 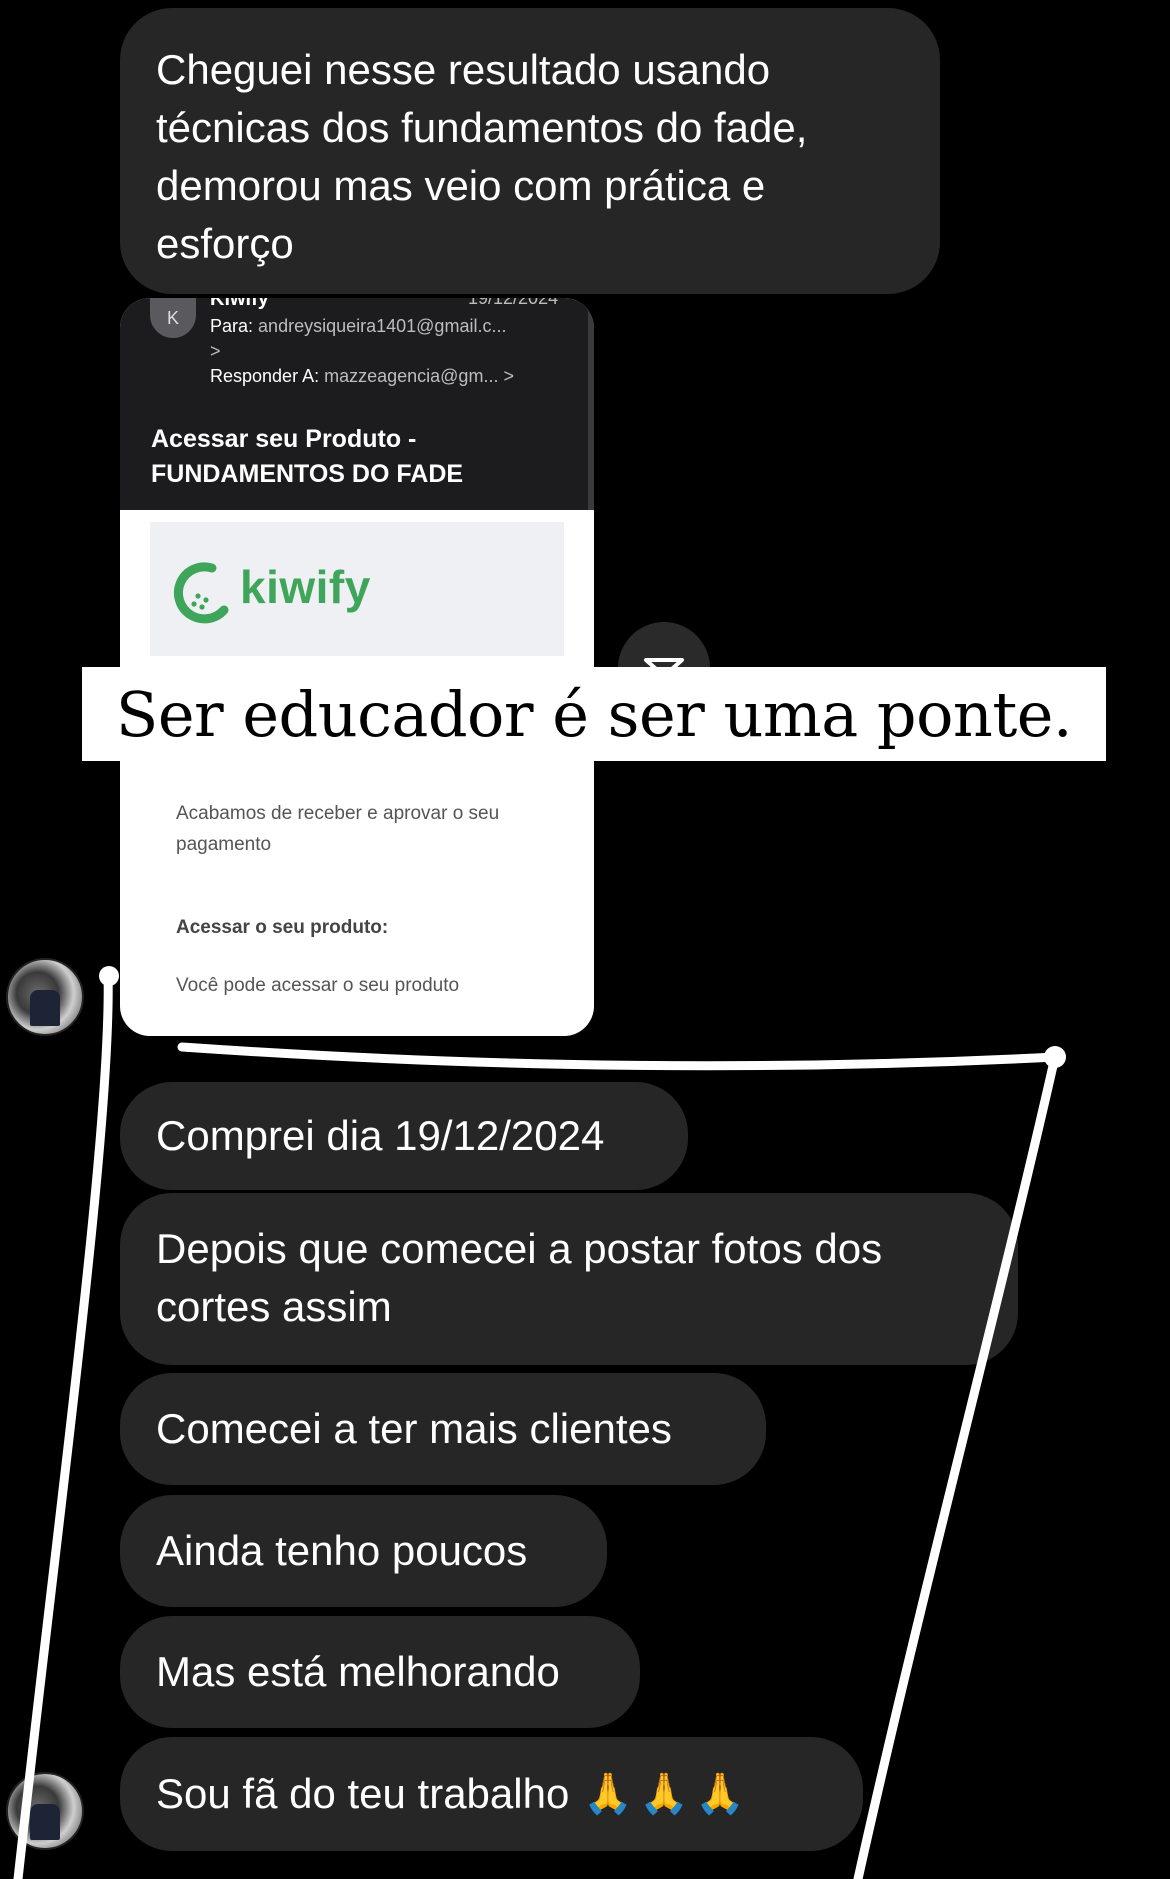 I want to click on email-date: 19/12/2024, so click(x=513, y=303).